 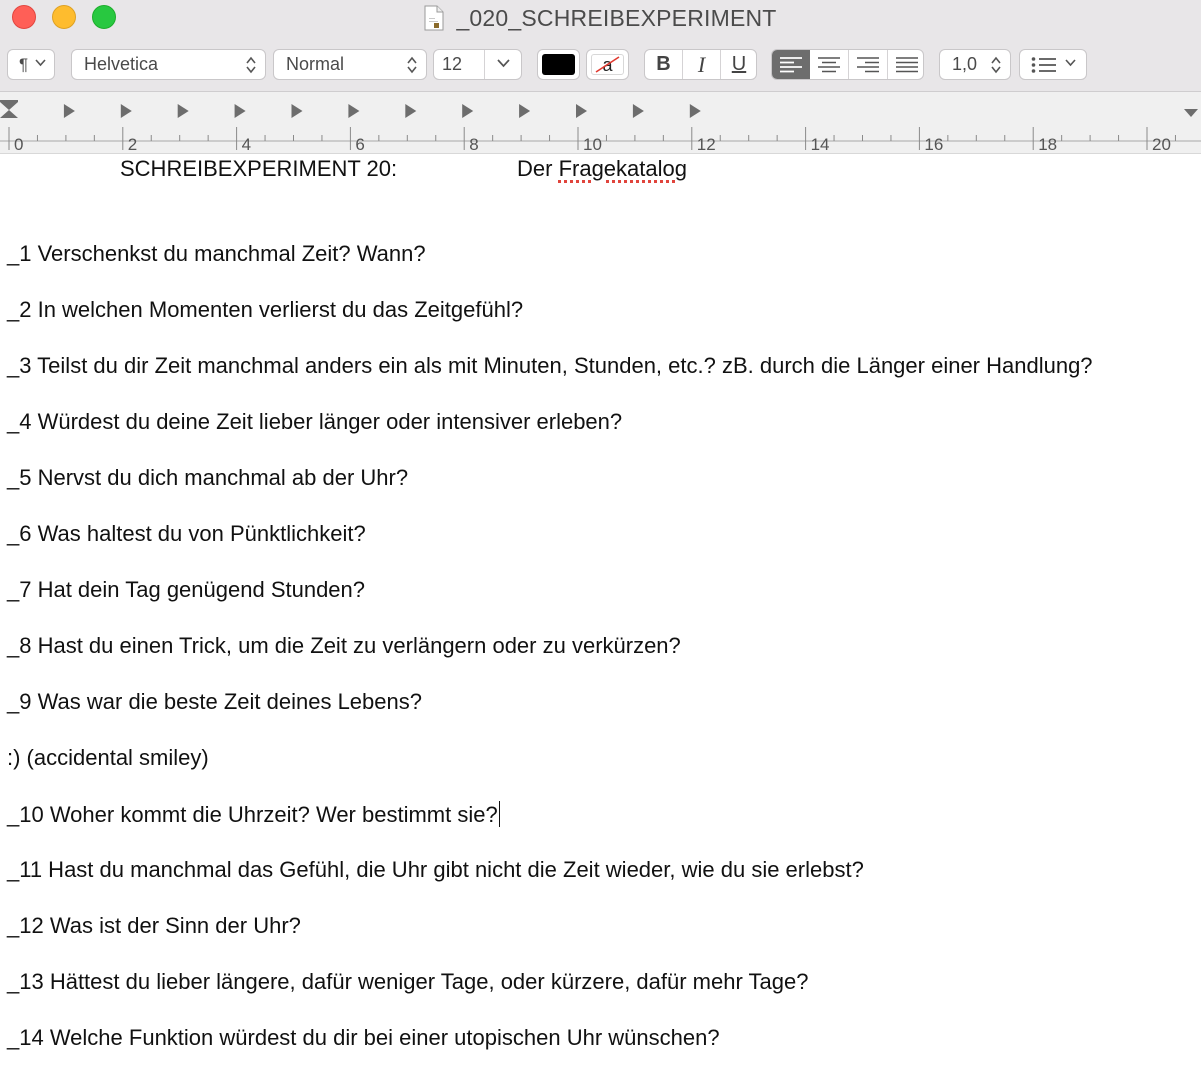 I want to click on font-size-combo: 12, so click(x=477, y=64).